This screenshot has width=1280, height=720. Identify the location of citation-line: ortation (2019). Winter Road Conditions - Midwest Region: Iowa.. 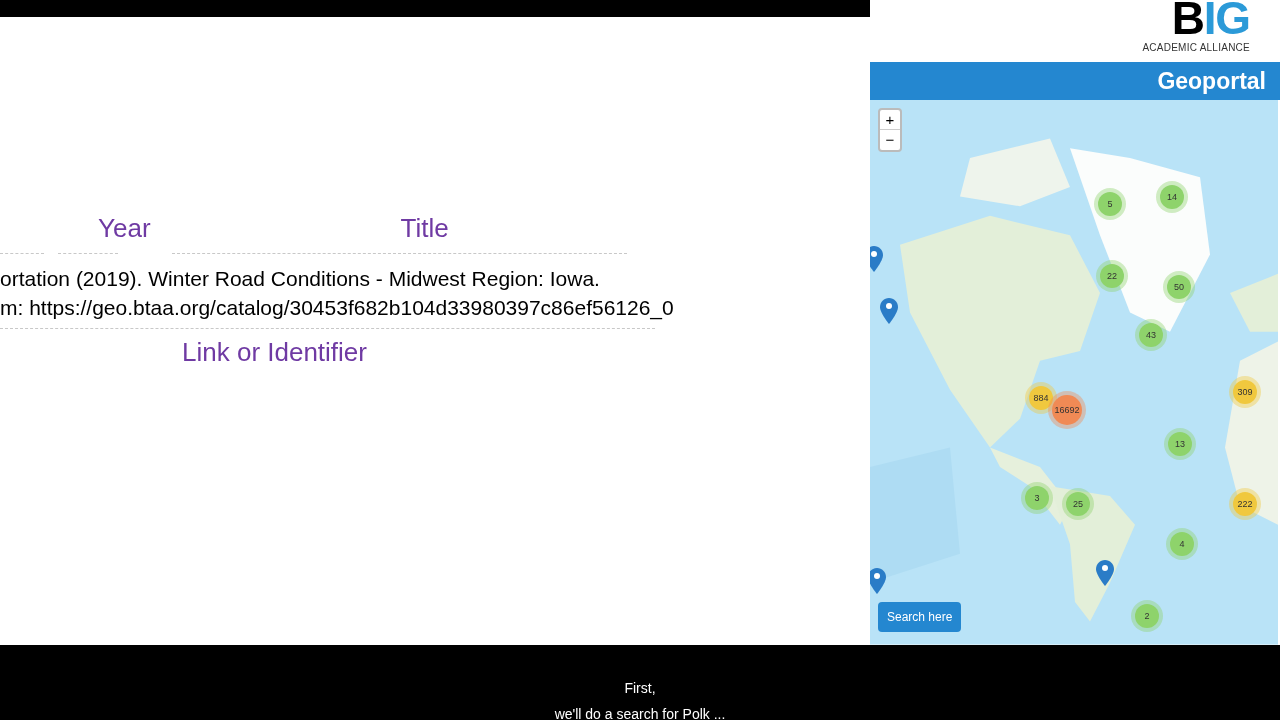
(300, 279).